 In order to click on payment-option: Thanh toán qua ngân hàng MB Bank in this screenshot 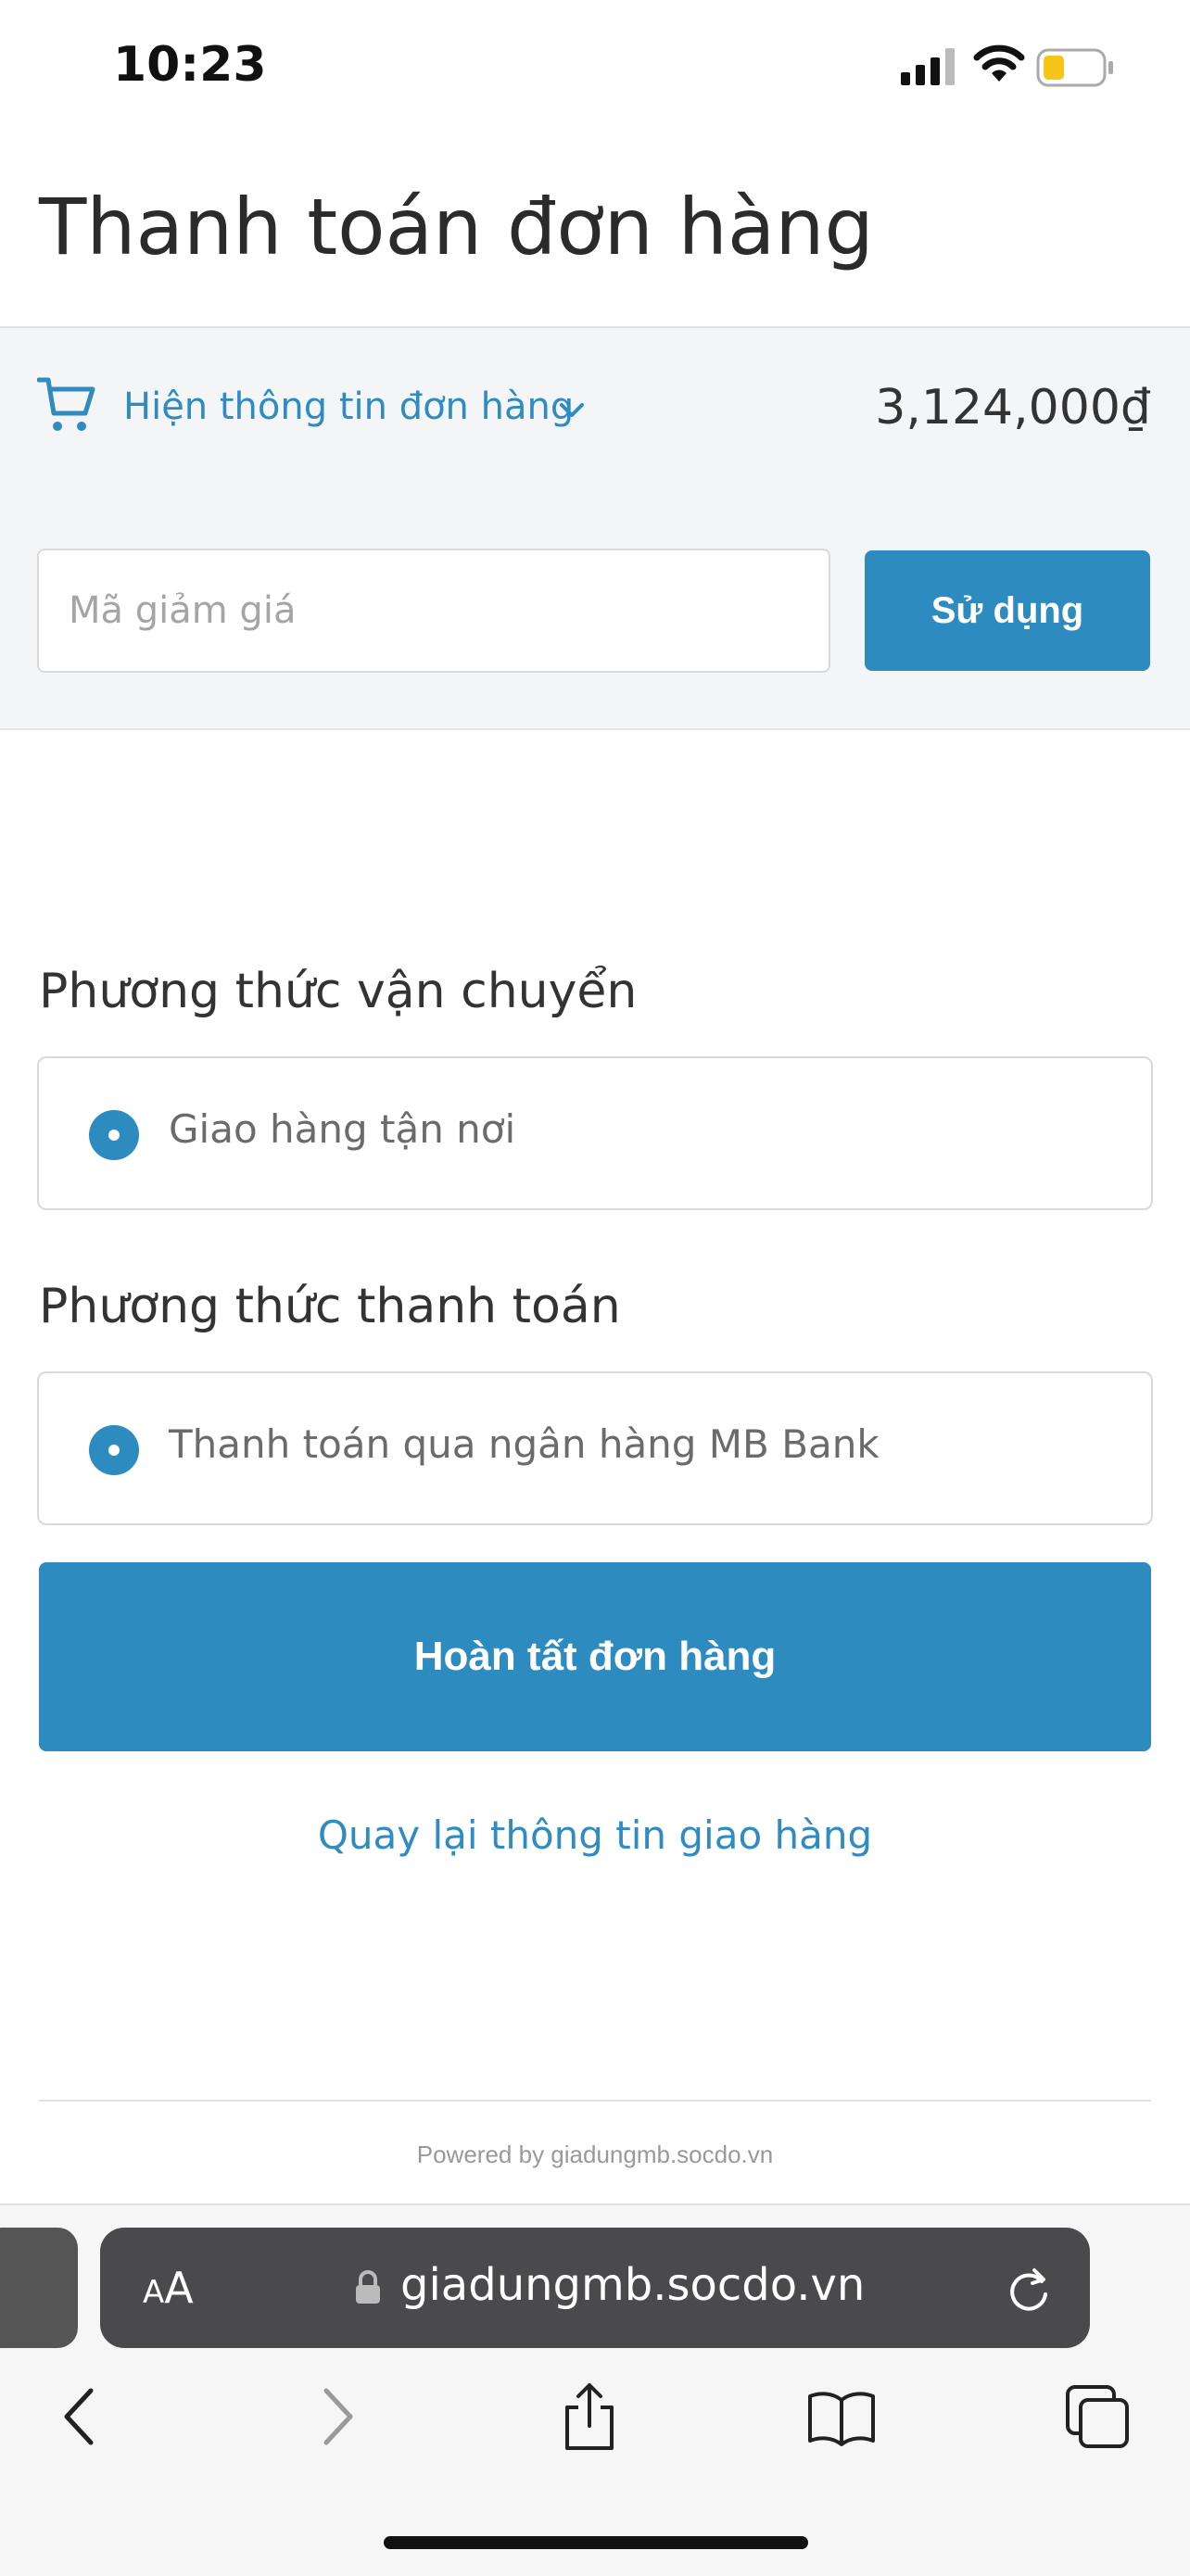, I will do `click(595, 1448)`.